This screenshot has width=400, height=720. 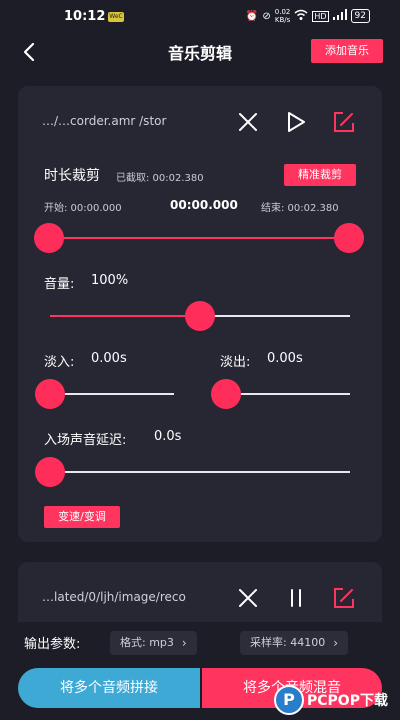 I want to click on sample-rate-select: 采样率: 44100 ›, so click(x=294, y=643).